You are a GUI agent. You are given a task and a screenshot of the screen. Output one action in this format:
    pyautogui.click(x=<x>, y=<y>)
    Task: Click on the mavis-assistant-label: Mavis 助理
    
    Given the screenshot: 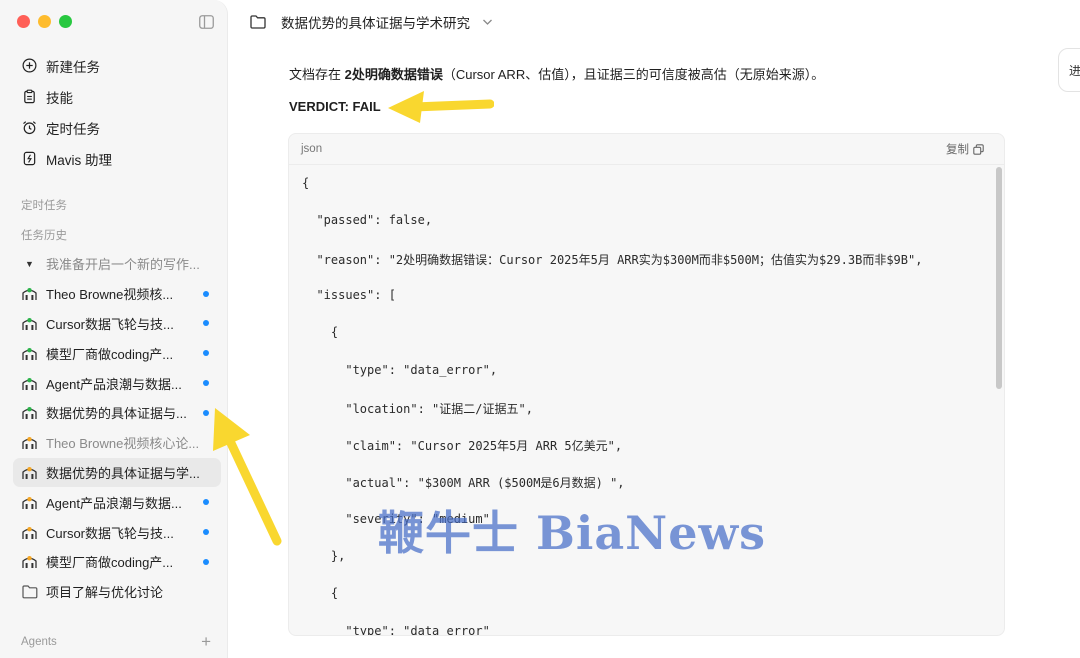 What is the action you would take?
    pyautogui.click(x=79, y=160)
    